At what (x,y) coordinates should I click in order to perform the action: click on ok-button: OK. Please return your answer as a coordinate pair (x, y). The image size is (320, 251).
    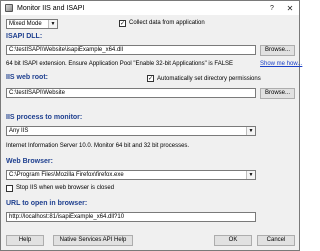
    Looking at the image, I should click on (233, 240).